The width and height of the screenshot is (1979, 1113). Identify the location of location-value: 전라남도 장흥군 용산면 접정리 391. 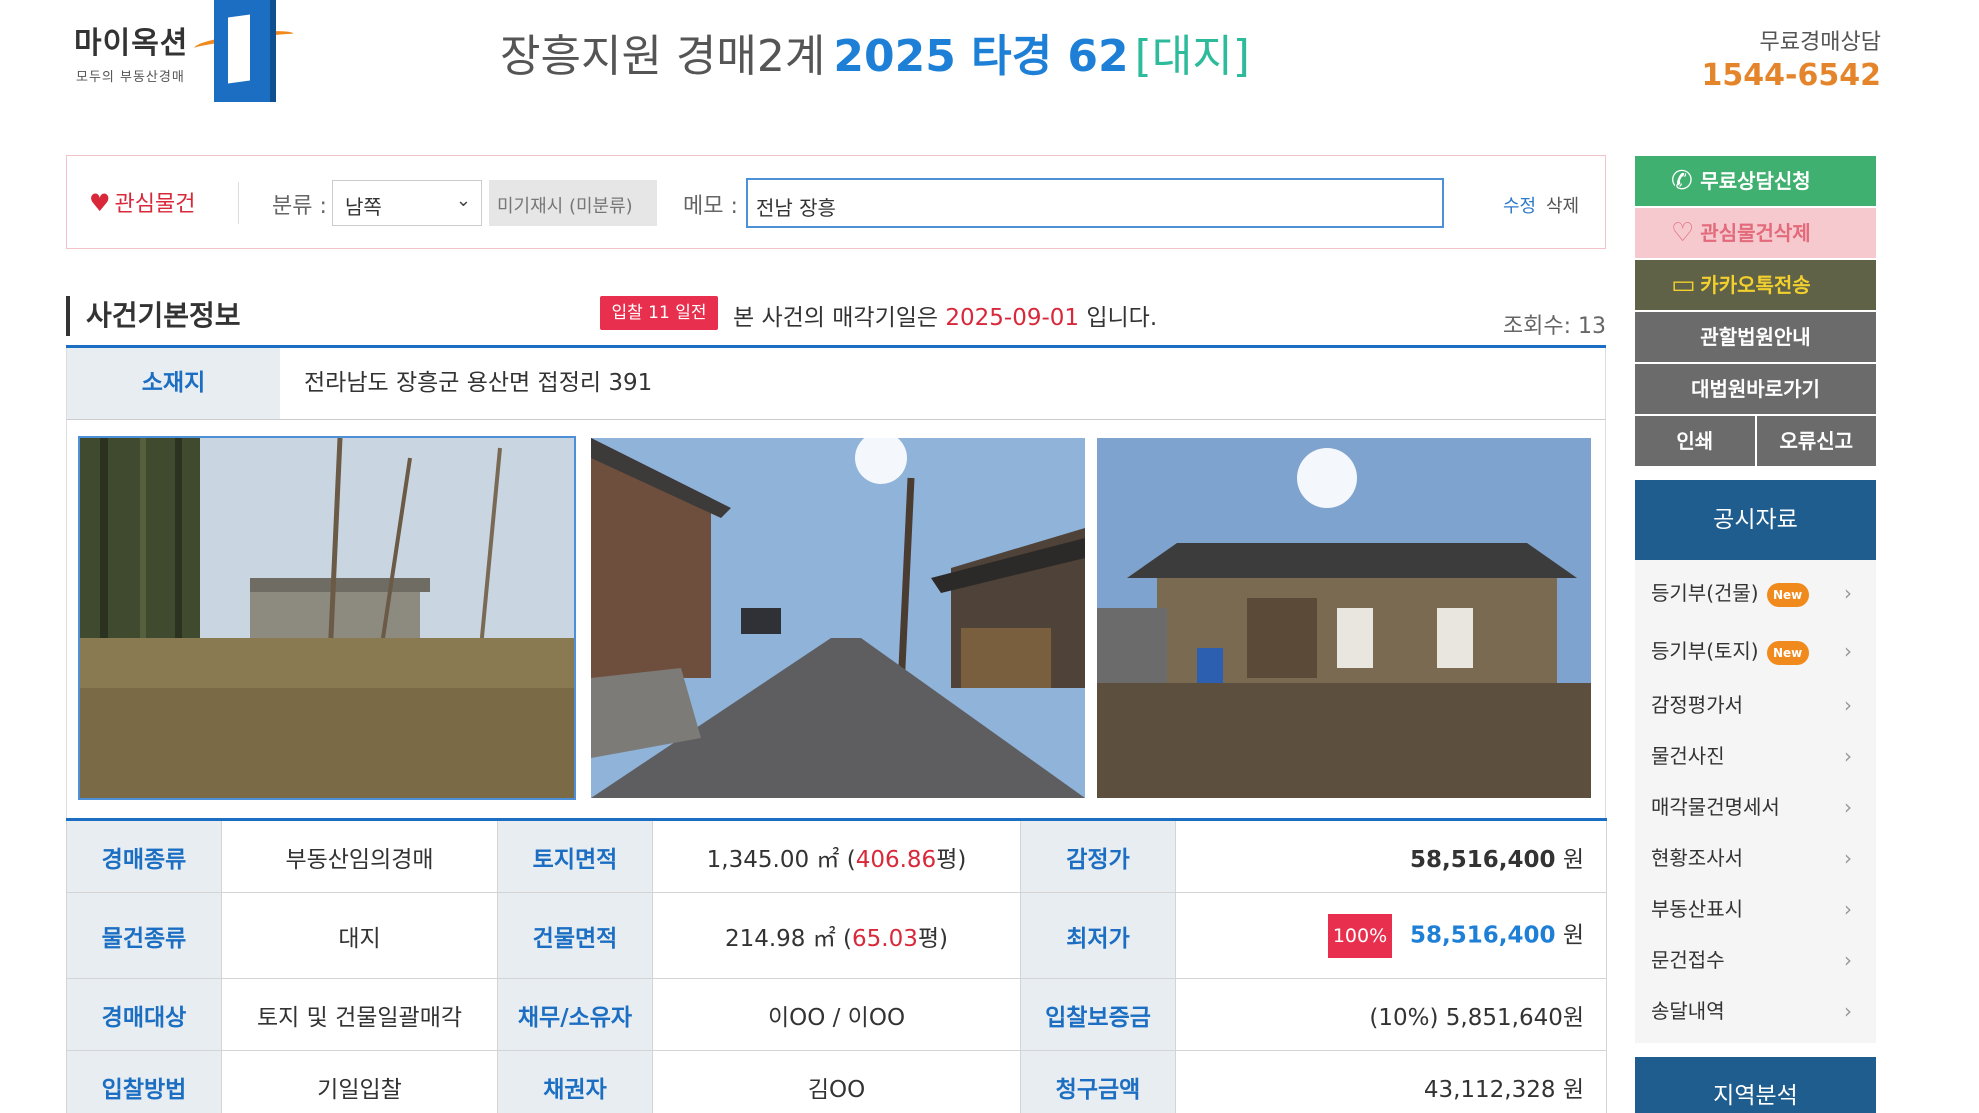
(478, 383).